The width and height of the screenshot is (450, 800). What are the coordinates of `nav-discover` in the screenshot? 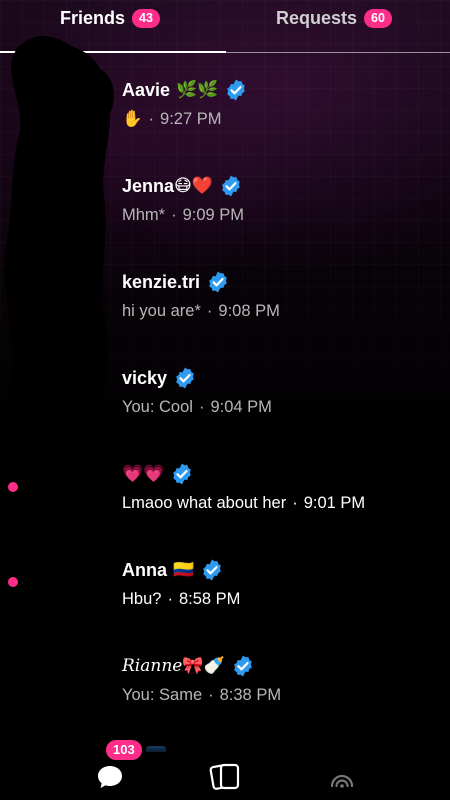 It's located at (342, 777).